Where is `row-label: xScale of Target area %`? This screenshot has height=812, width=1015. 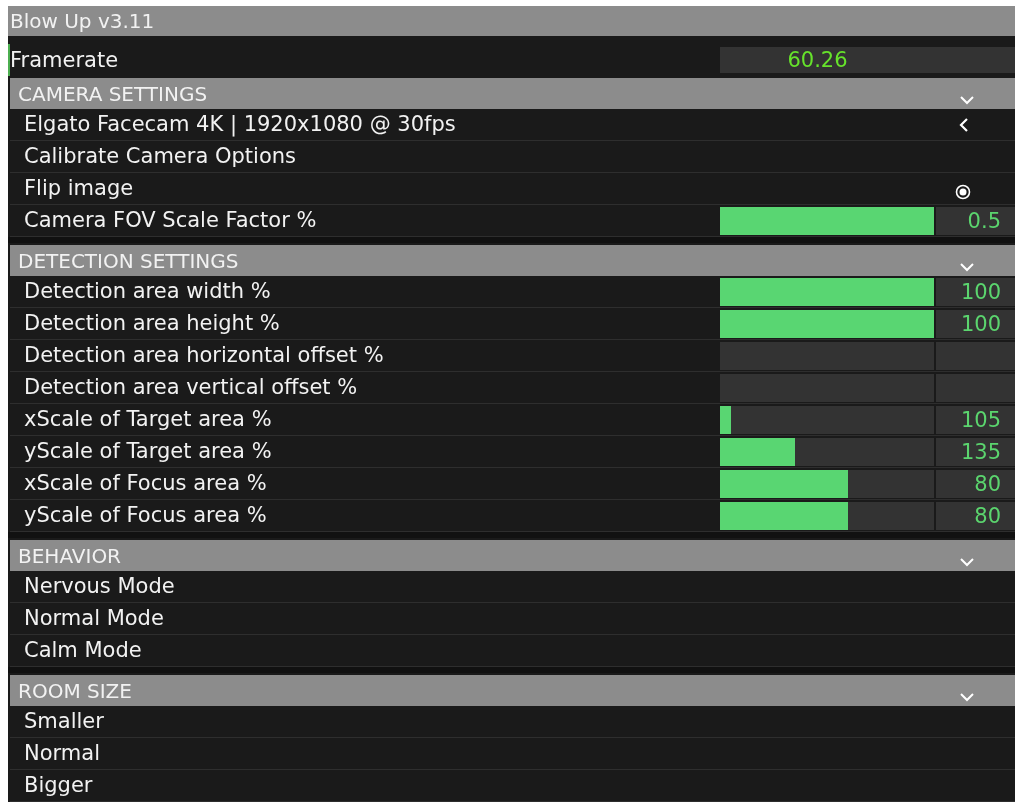
row-label: xScale of Target area % is located at coordinates (148, 419).